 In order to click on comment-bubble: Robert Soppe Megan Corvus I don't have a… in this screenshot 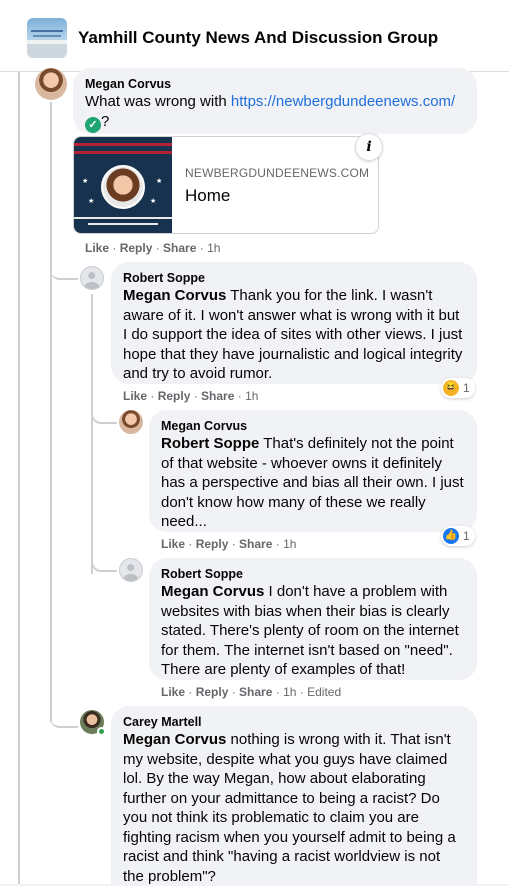, I will do `click(313, 619)`.